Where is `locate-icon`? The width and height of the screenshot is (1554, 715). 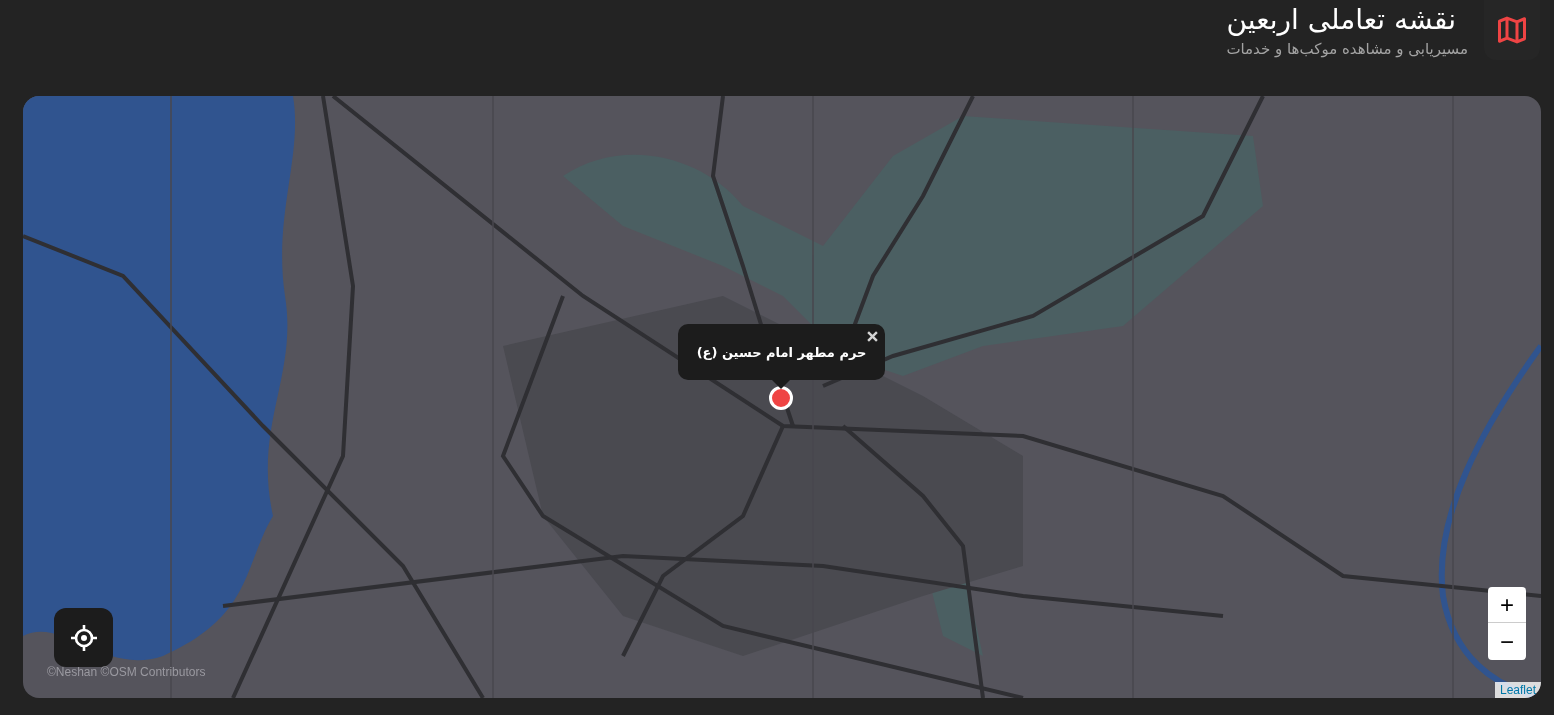 locate-icon is located at coordinates (83, 637).